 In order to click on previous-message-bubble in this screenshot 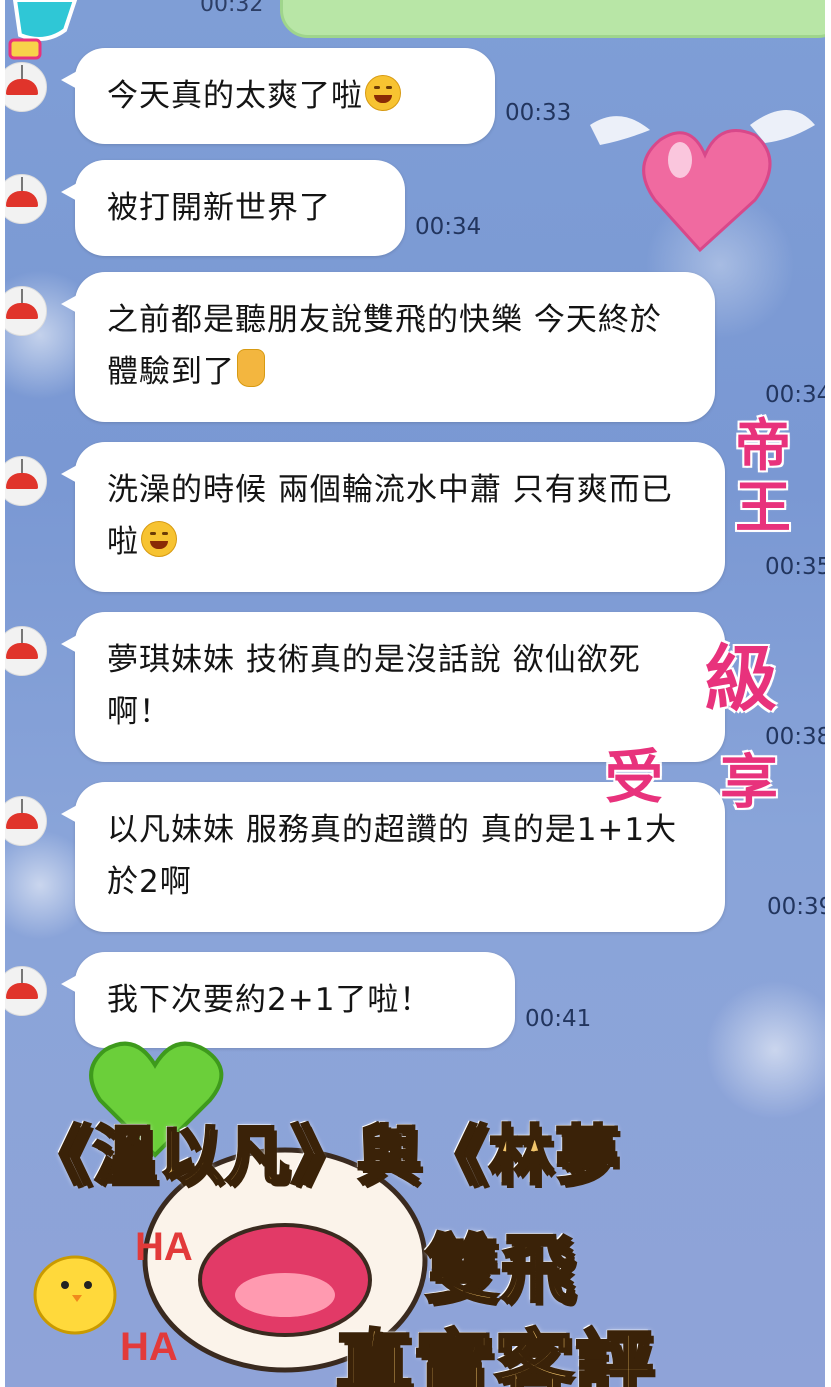, I will do `click(552, 19)`.